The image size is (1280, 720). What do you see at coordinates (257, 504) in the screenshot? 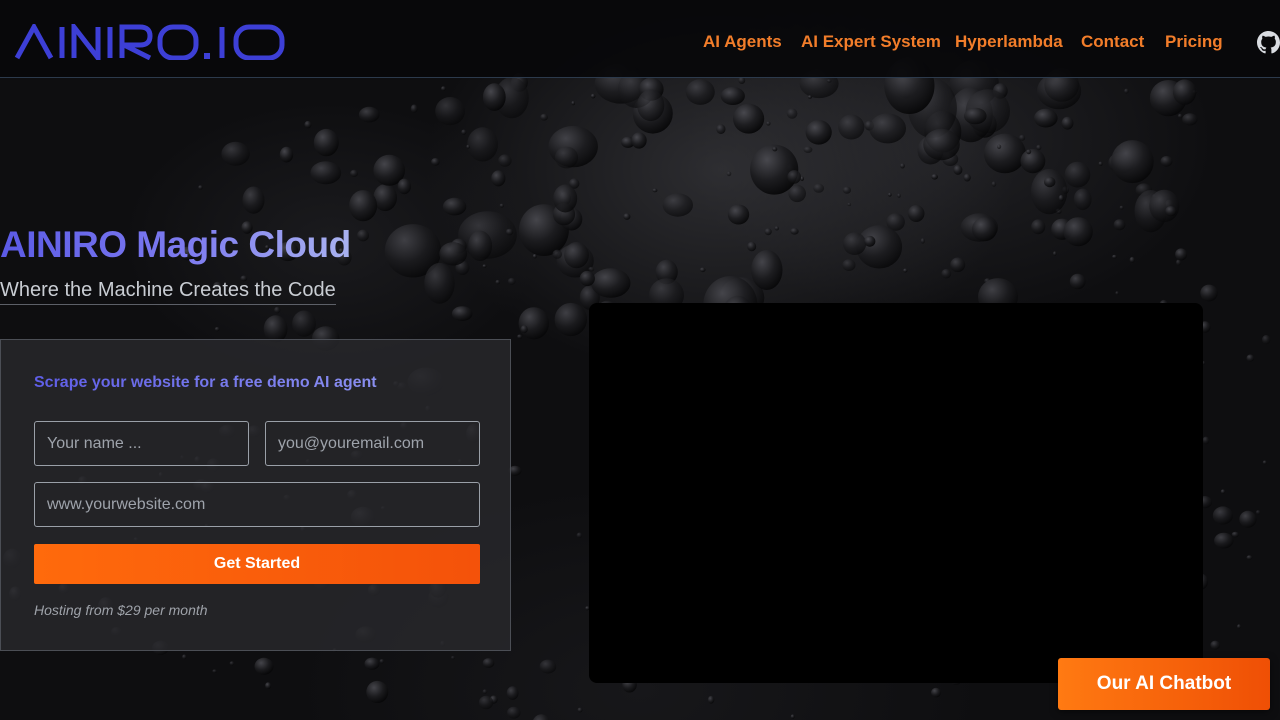
I see `website-input` at bounding box center [257, 504].